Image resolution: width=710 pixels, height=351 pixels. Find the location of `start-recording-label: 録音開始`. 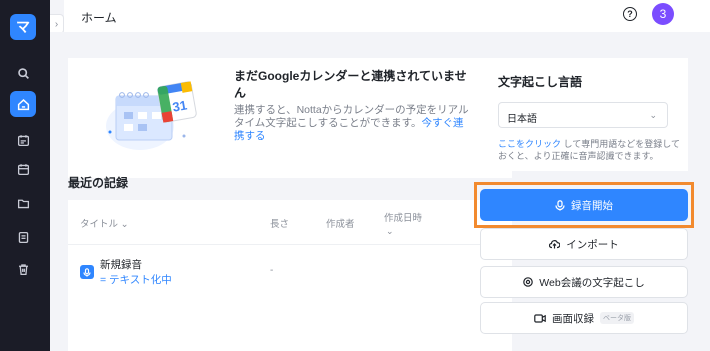

start-recording-label: 録音開始 is located at coordinates (592, 205).